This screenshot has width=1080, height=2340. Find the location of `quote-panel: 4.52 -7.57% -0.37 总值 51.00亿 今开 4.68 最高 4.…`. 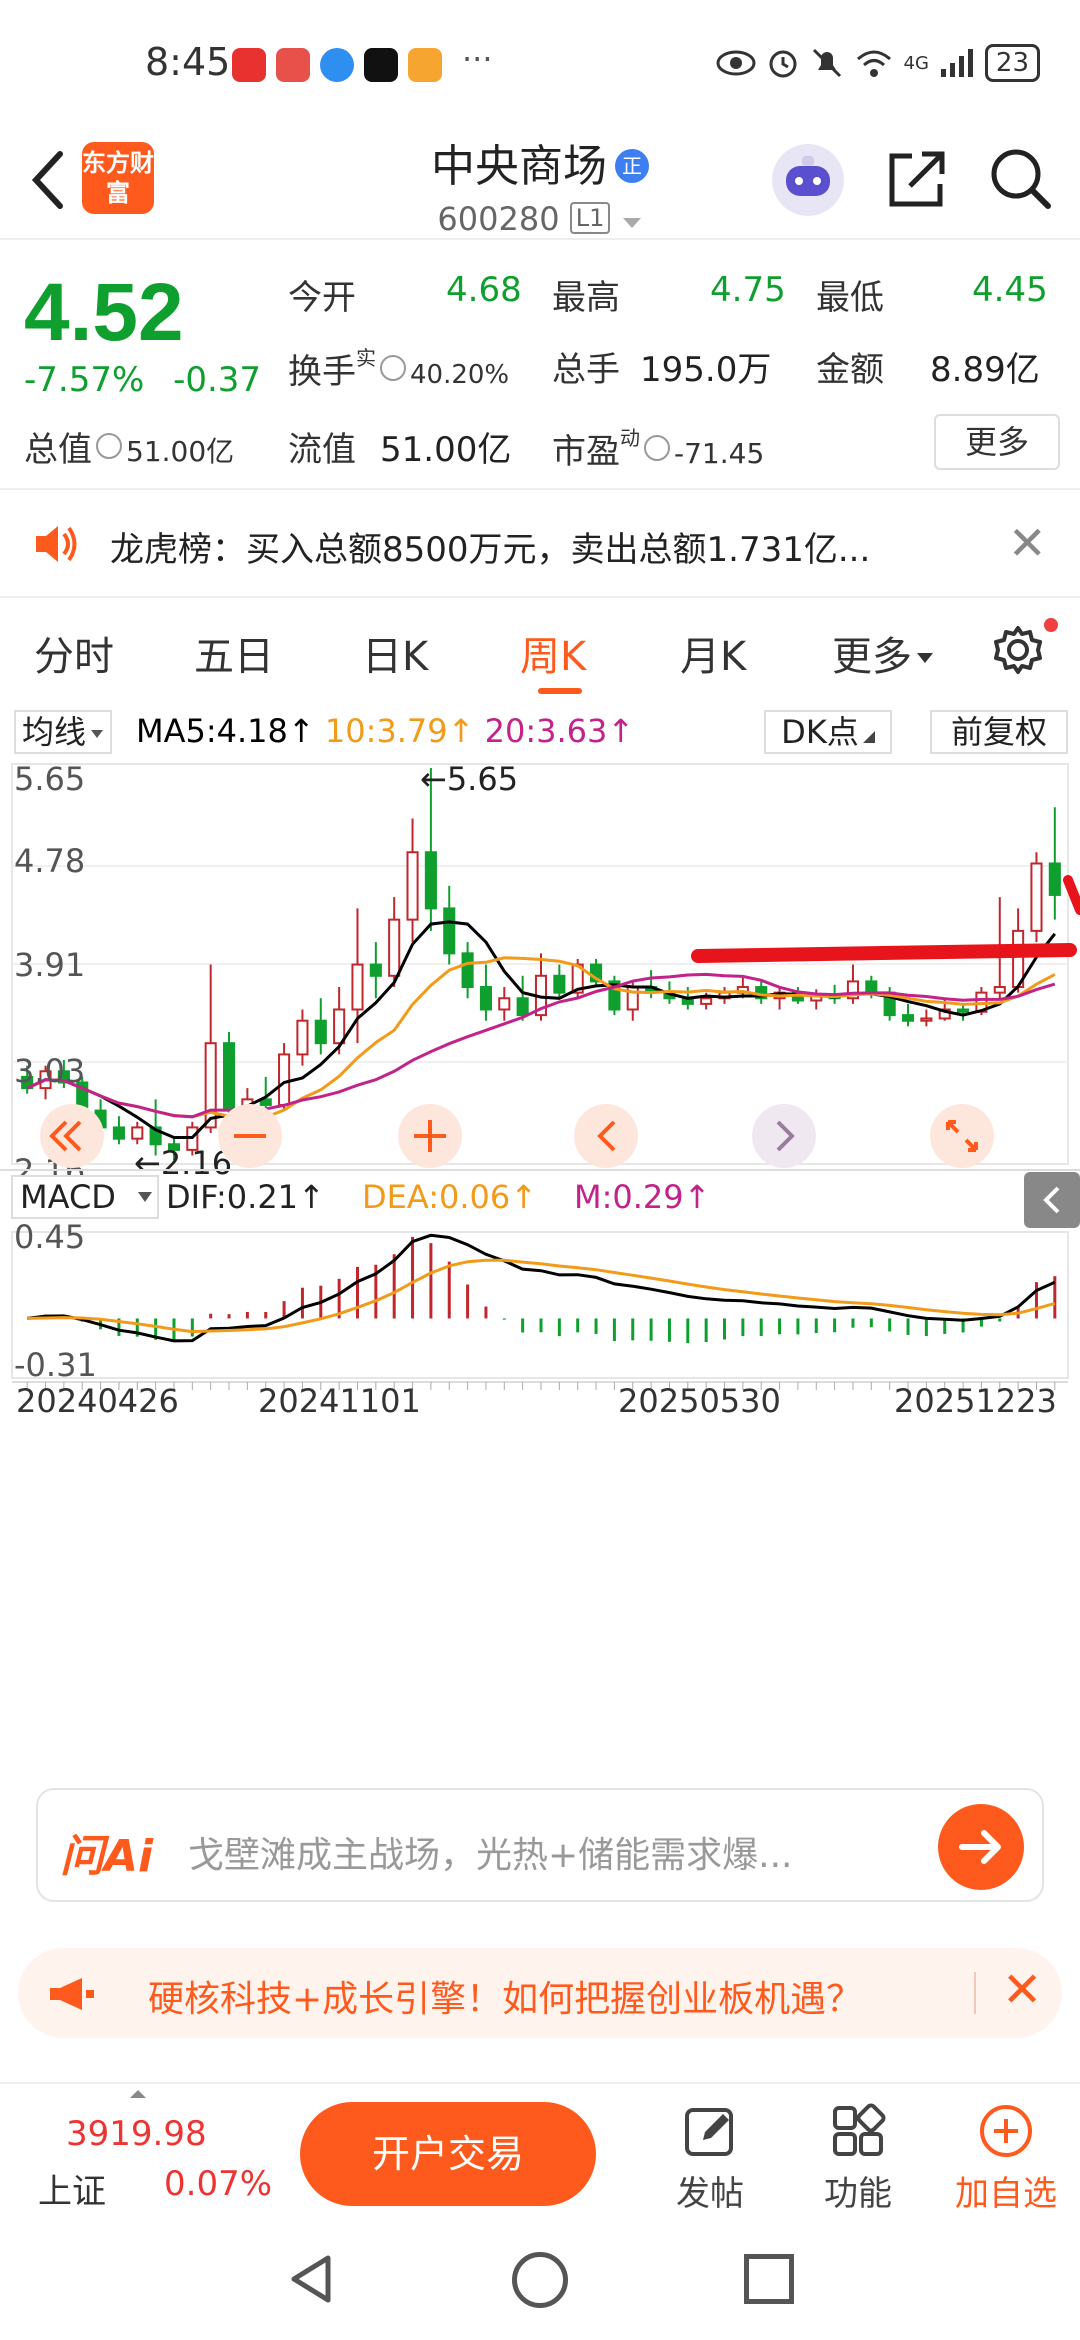

quote-panel: 4.52 -7.57% -0.37 总值 51.00亿 今开 4.68 最高 4.… is located at coordinates (540, 366).